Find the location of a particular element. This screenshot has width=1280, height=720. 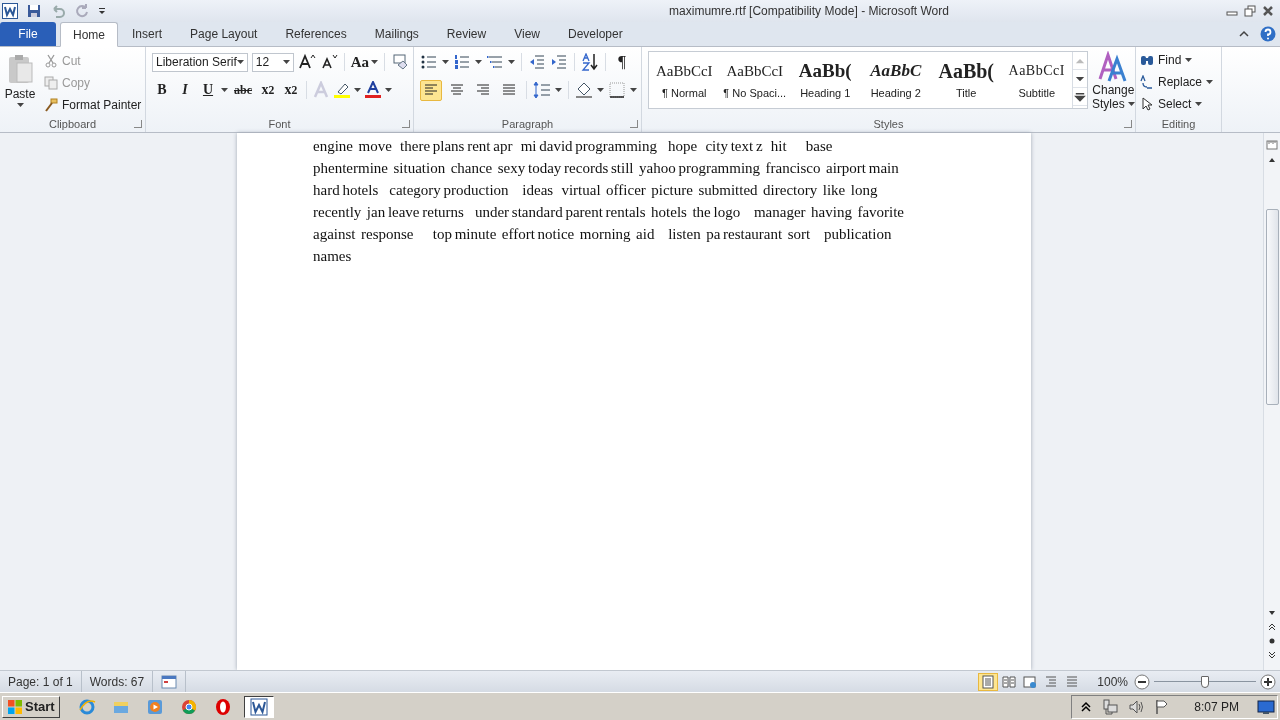

view-icon is located at coordinates (1030, 681).